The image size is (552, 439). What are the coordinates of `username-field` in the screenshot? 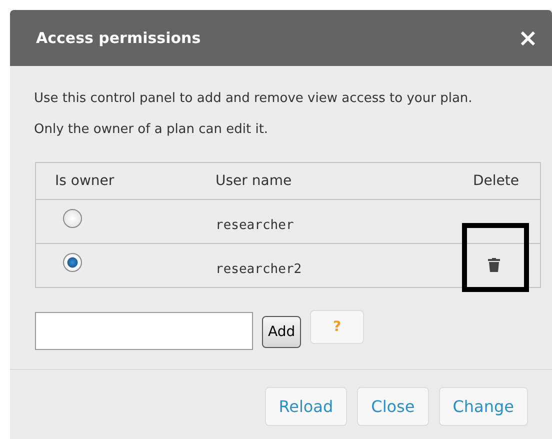 It's located at (144, 331).